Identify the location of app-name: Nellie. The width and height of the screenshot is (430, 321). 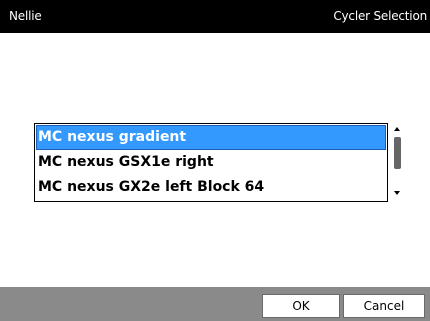
(25, 16).